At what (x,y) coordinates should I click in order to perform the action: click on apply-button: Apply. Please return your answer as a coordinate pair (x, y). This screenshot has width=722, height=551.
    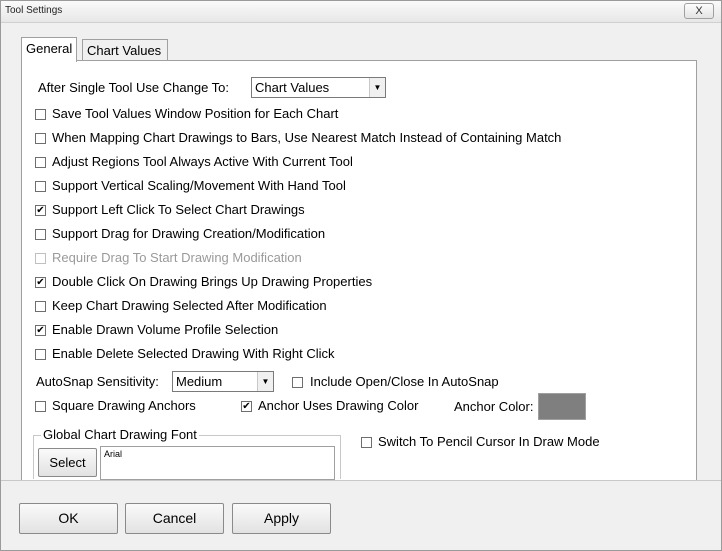
    Looking at the image, I should click on (281, 518).